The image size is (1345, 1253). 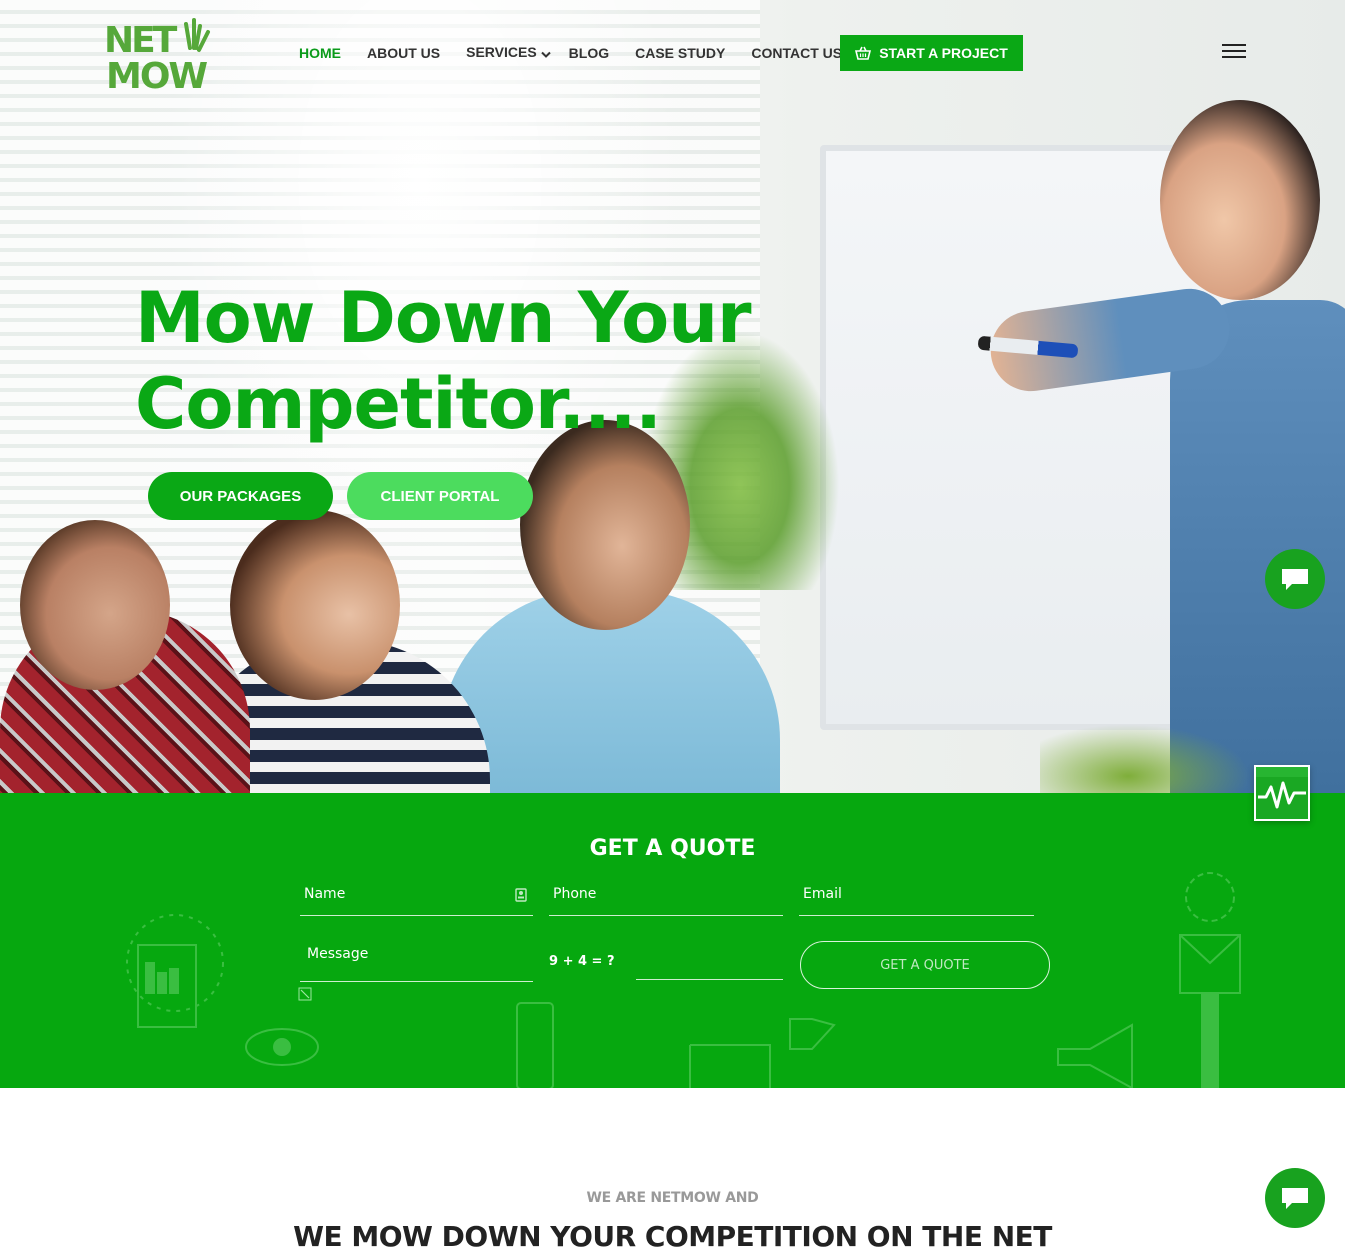 What do you see at coordinates (1240, 200) in the screenshot?
I see `presenter-head` at bounding box center [1240, 200].